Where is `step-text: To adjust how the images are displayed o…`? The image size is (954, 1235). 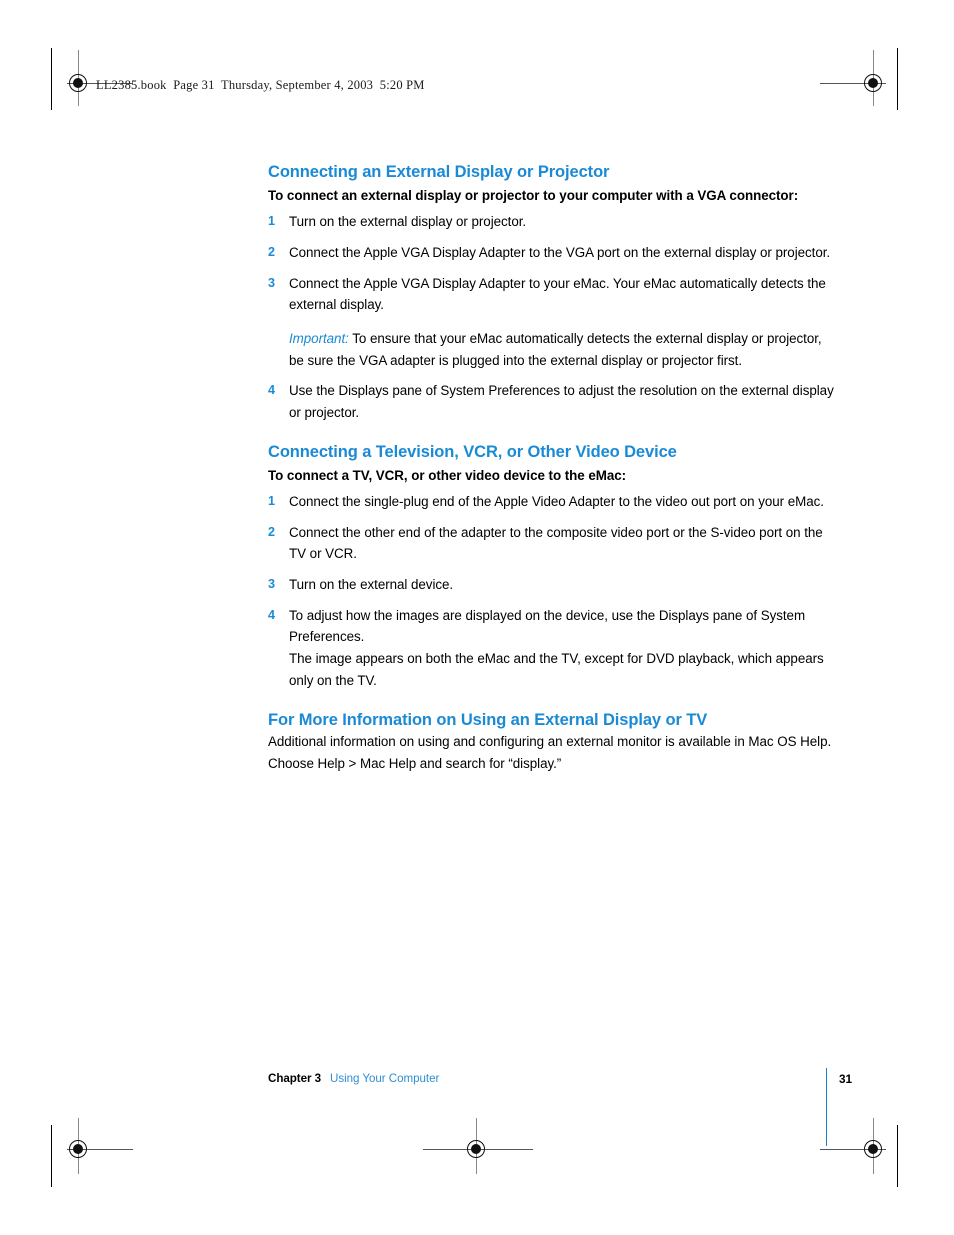
step-text: To adjust how the images are displayed o… is located at coordinates (547, 626).